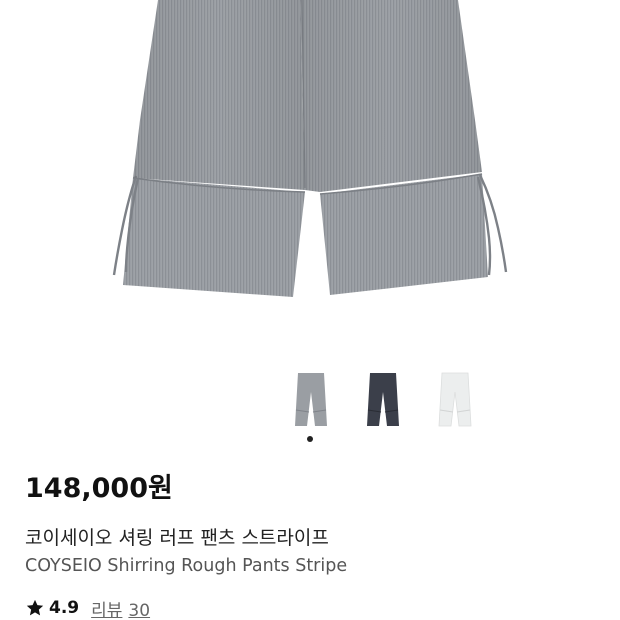  What do you see at coordinates (177, 538) in the screenshot?
I see `product-name-korean: 코이세이오 셔링 러프 팬츠 스트라이프` at bounding box center [177, 538].